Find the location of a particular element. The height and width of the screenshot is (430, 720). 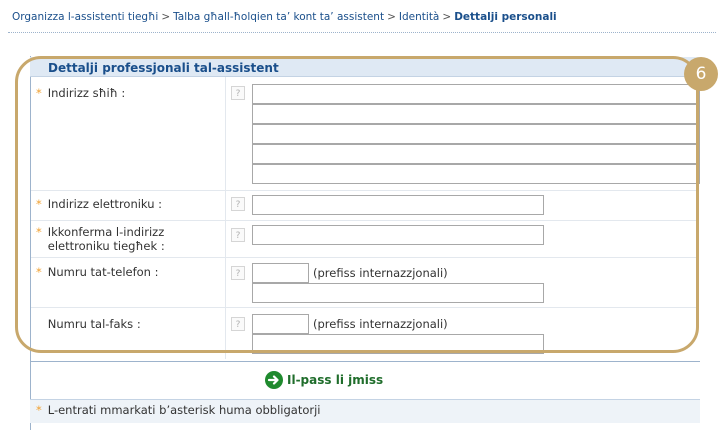

breadcrumb-link-organize-assistants: Organizza l-assistenti tiegħi is located at coordinates (85, 17).